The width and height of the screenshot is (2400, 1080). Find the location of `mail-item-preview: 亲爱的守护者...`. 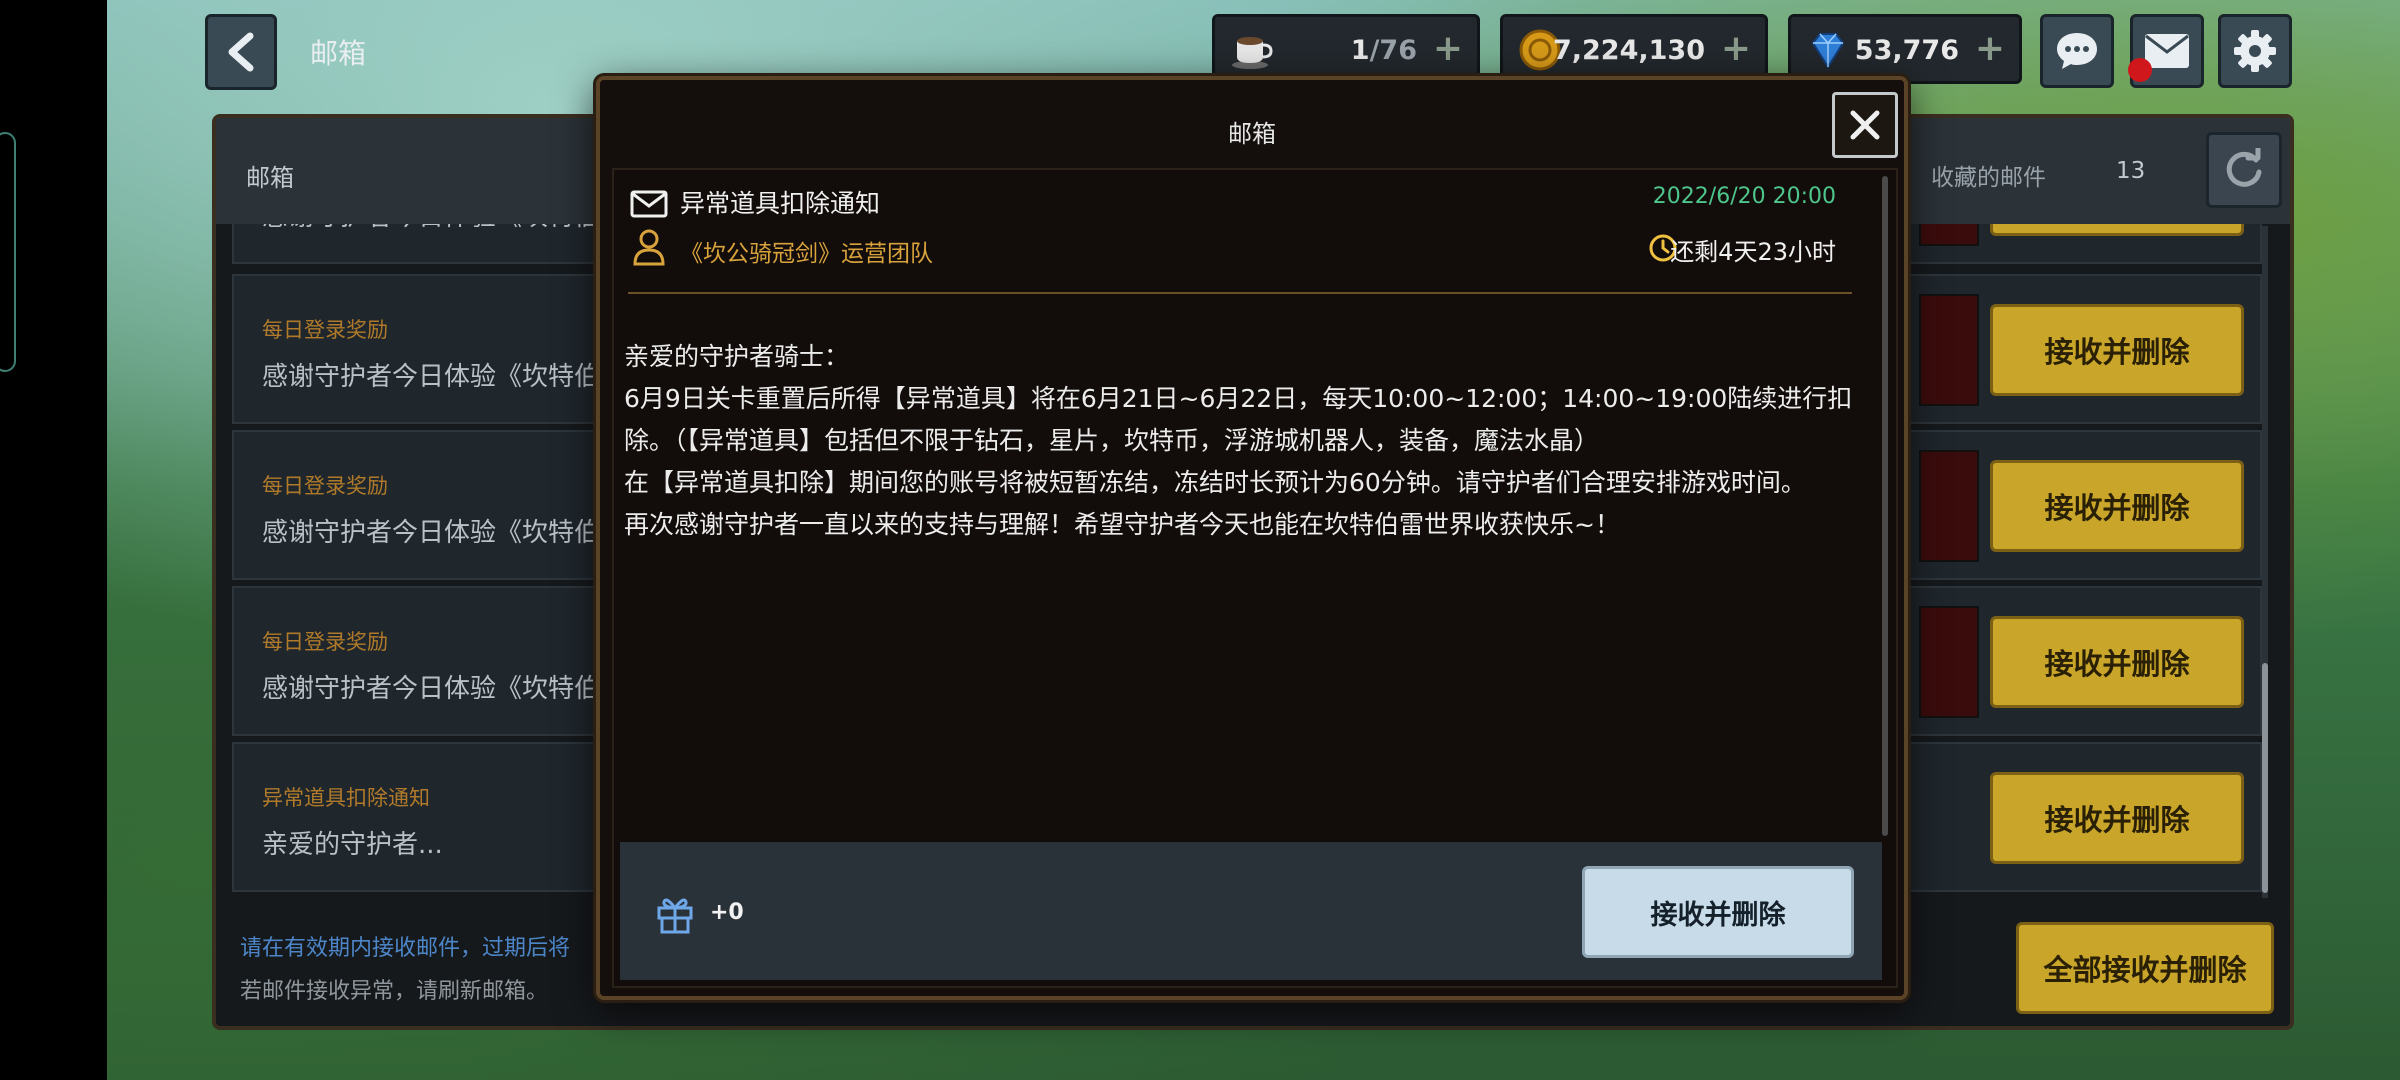

mail-item-preview: 亲爱的守护者... is located at coordinates (352, 845).